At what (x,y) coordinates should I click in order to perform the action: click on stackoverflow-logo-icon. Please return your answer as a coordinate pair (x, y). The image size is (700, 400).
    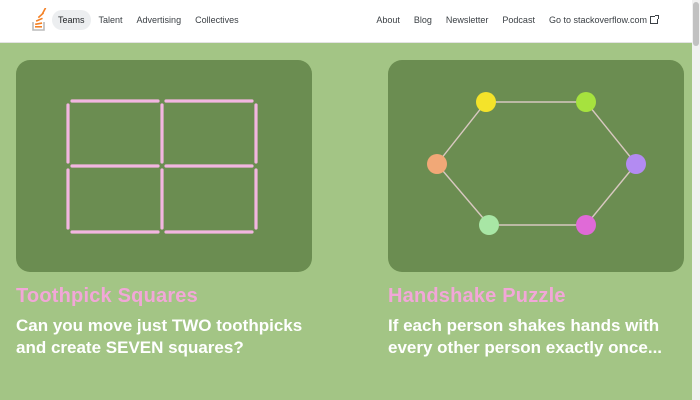
    Looking at the image, I should click on (39, 20).